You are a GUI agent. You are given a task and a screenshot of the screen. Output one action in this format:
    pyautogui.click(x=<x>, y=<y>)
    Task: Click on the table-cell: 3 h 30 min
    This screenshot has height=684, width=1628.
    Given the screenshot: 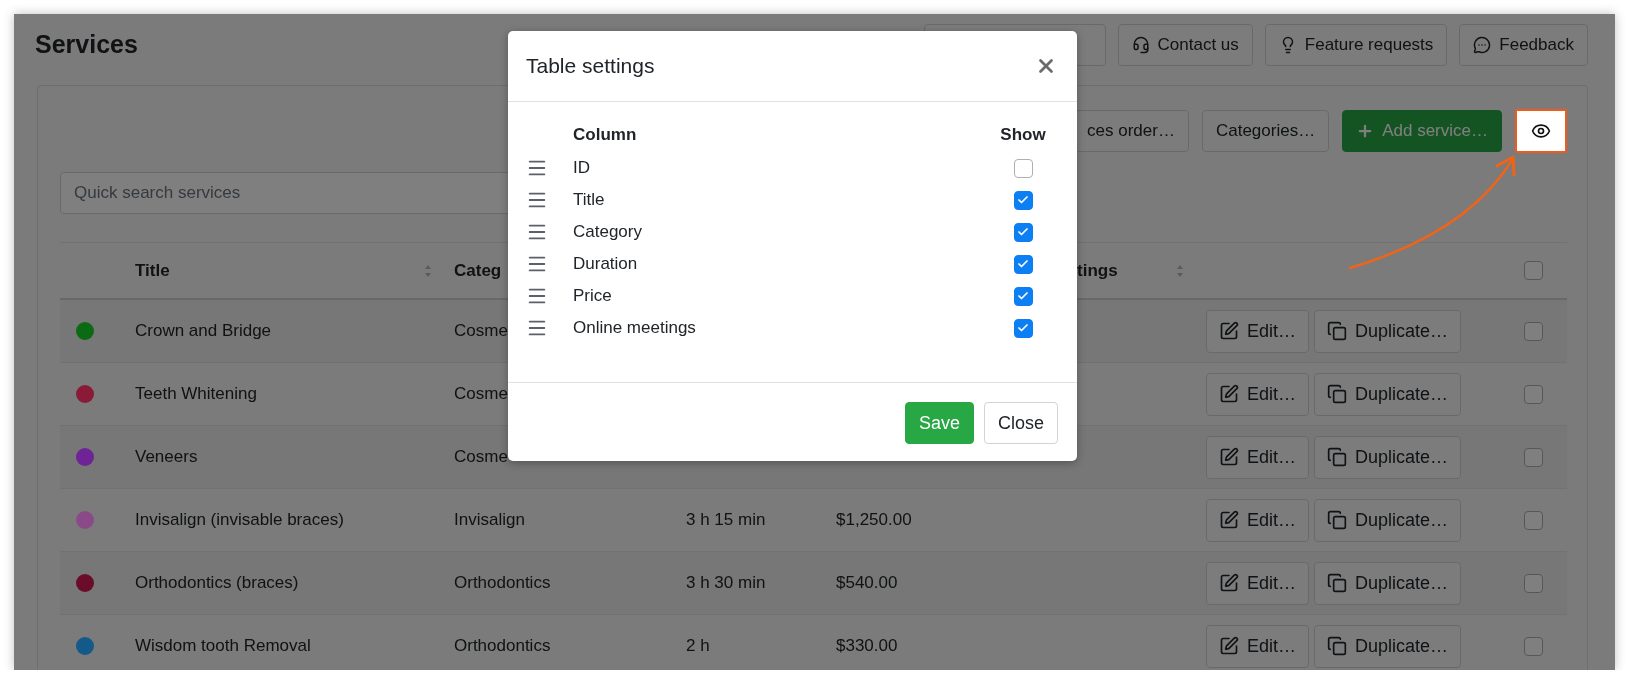 What is the action you would take?
    pyautogui.click(x=726, y=583)
    